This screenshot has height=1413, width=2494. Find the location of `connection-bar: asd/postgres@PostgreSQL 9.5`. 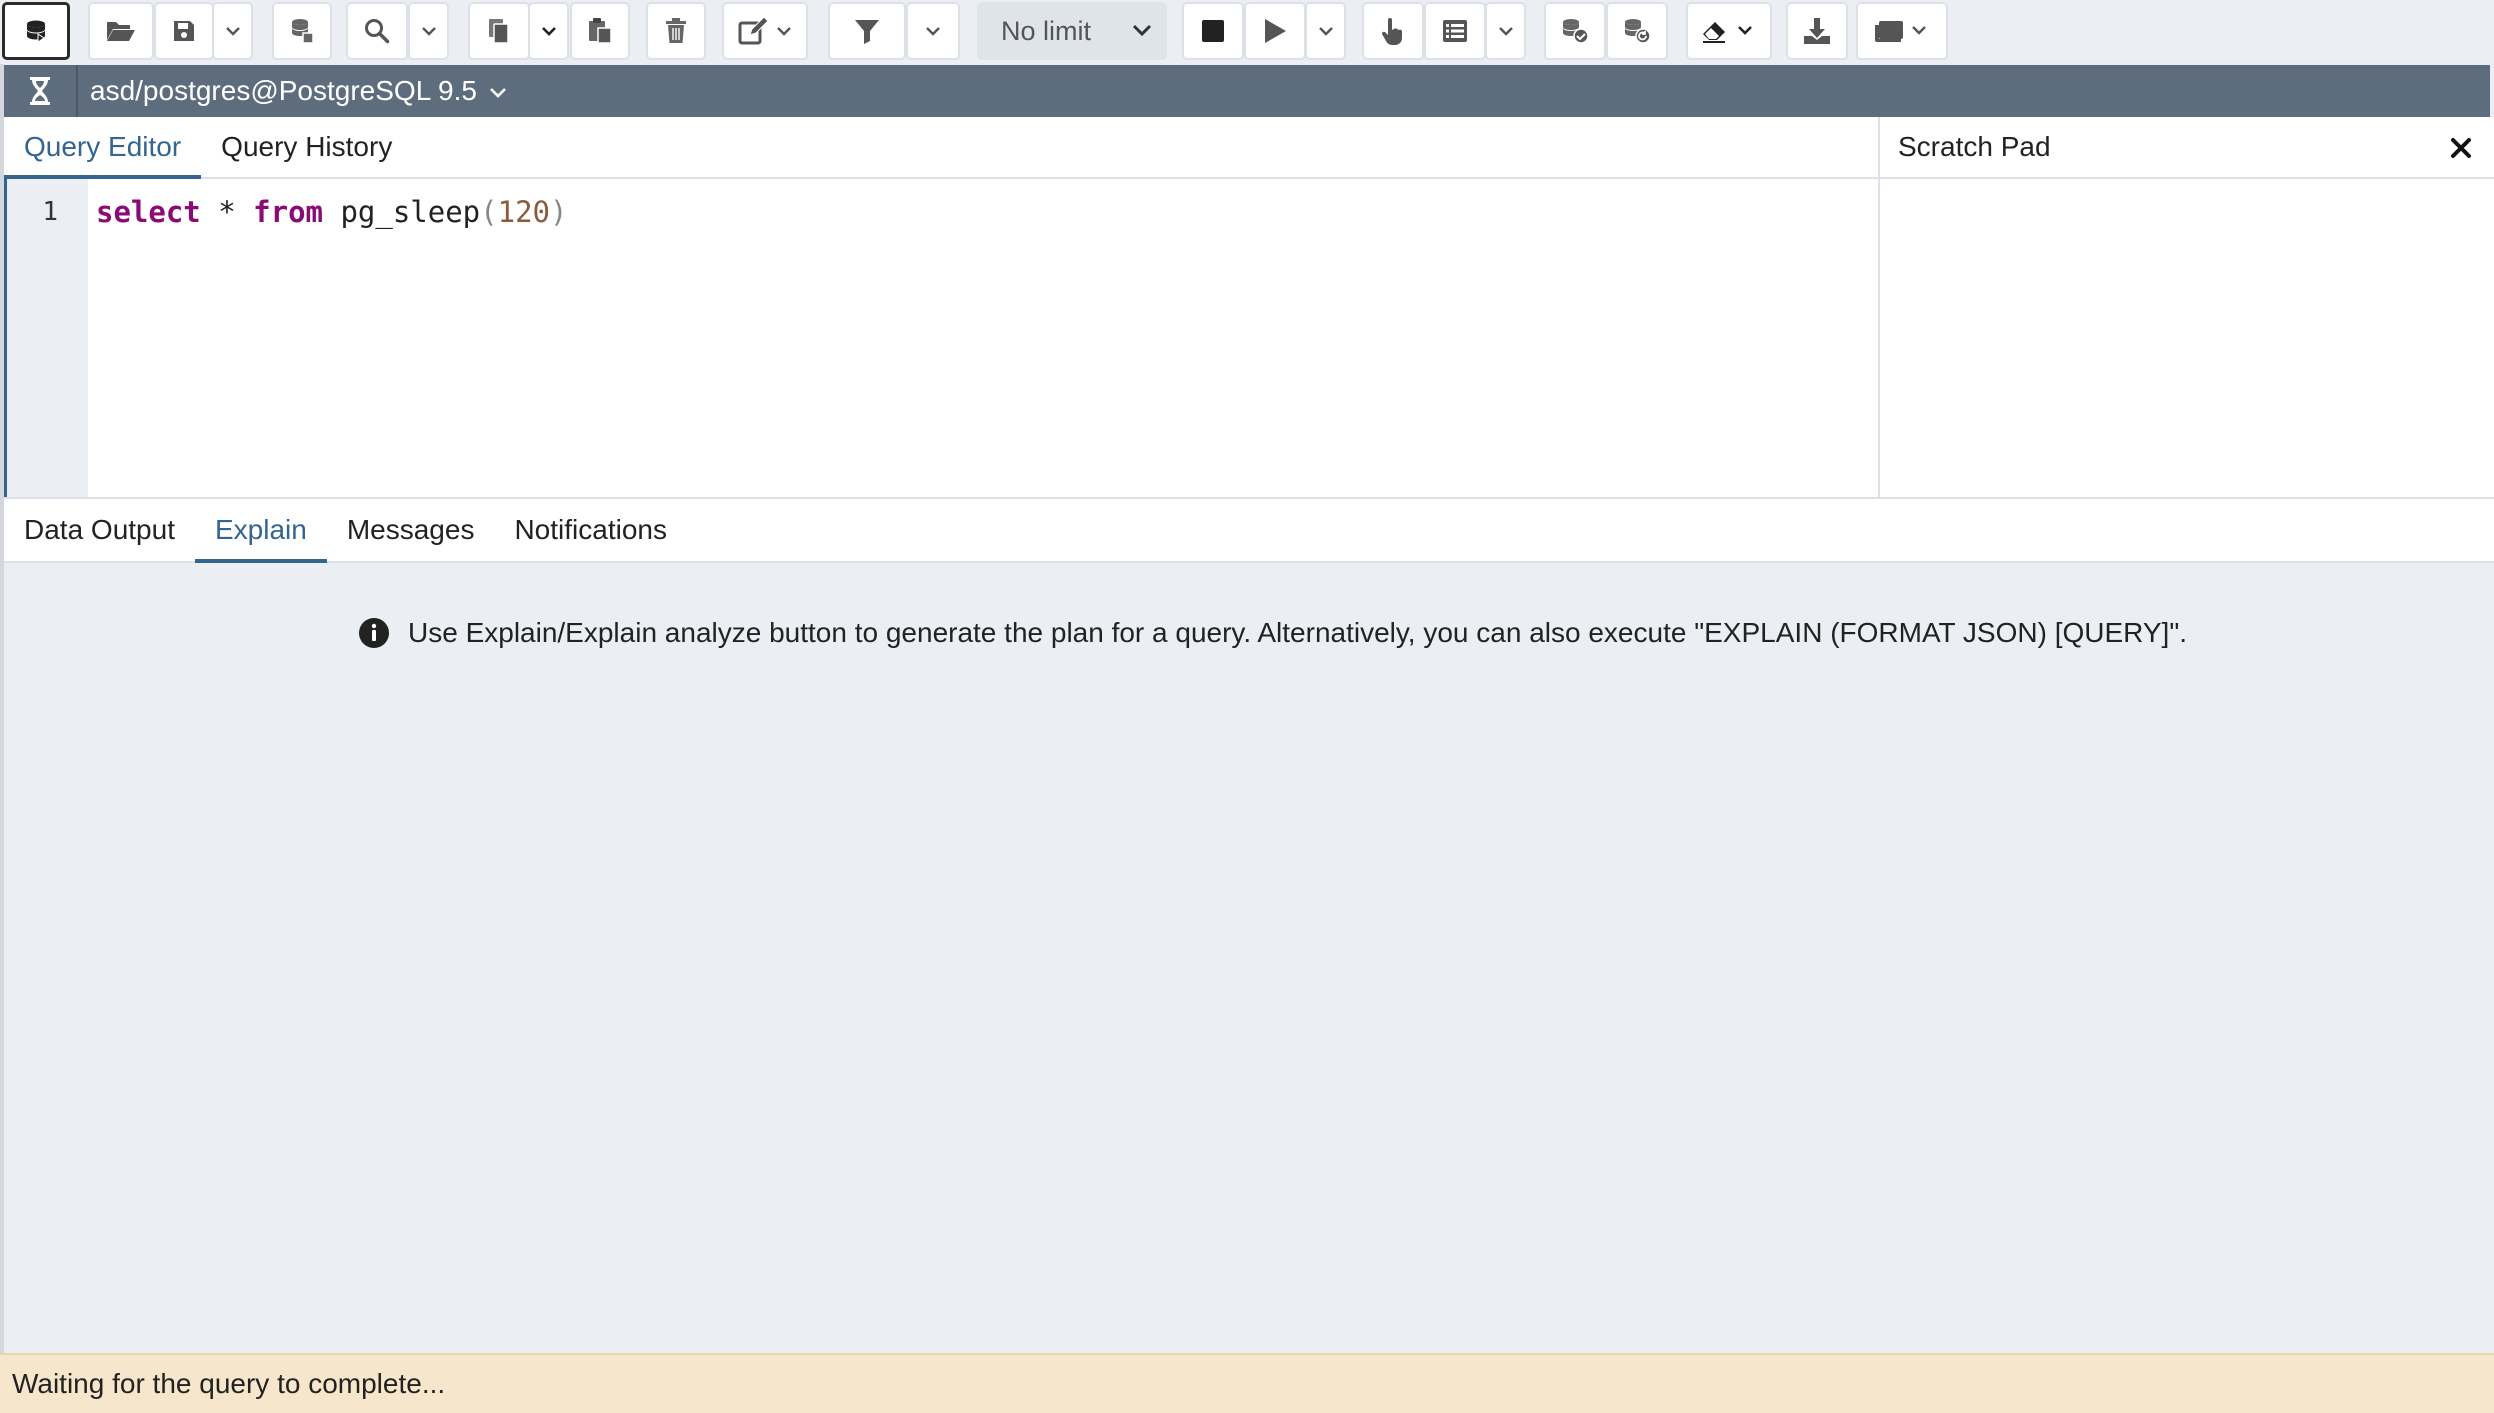

connection-bar: asd/postgres@PostgreSQL 9.5 is located at coordinates (1247, 91).